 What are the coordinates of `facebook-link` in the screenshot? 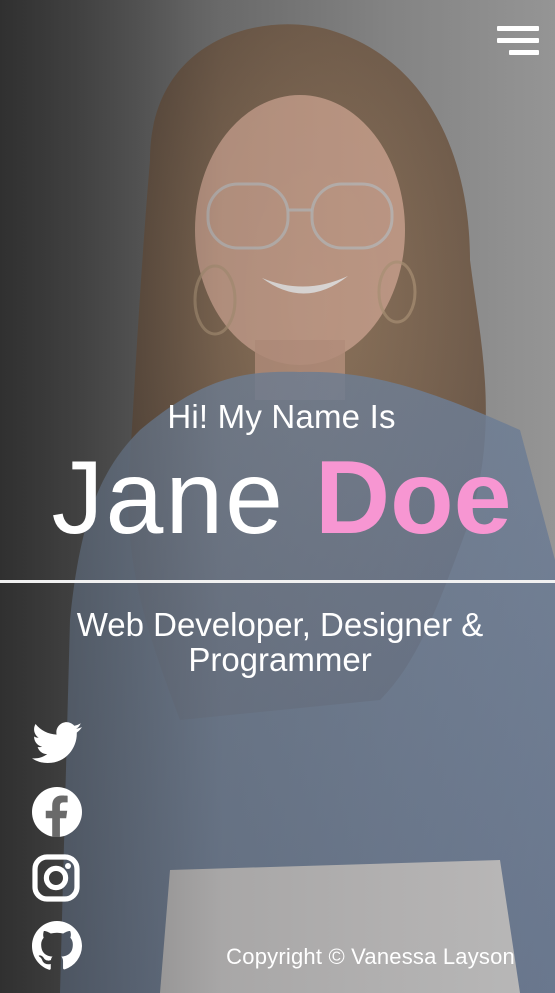 It's located at (57, 812).